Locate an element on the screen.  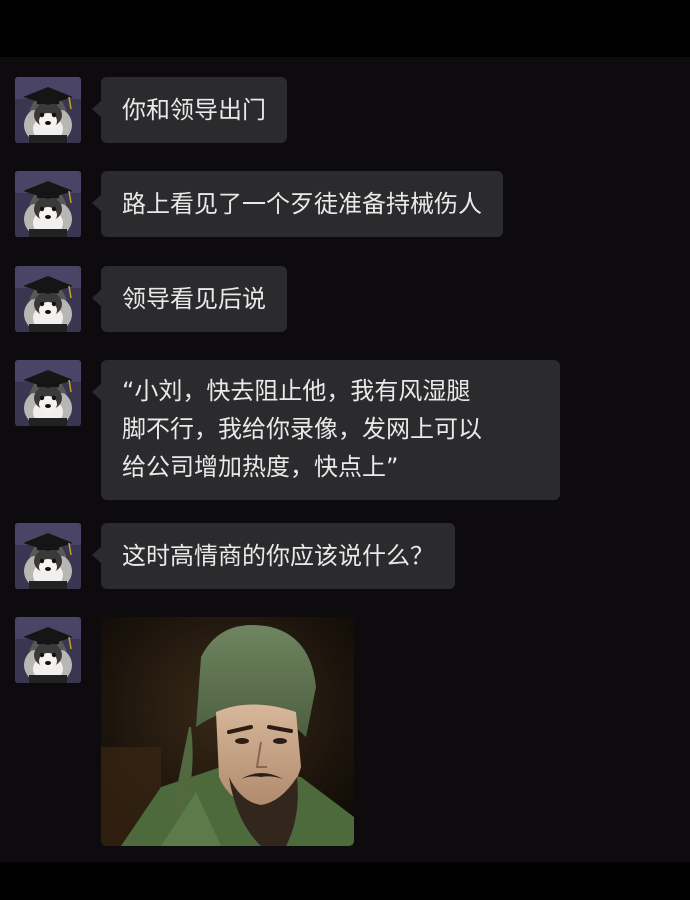
message-bubble: 你和领导出门 is located at coordinates (189, 110).